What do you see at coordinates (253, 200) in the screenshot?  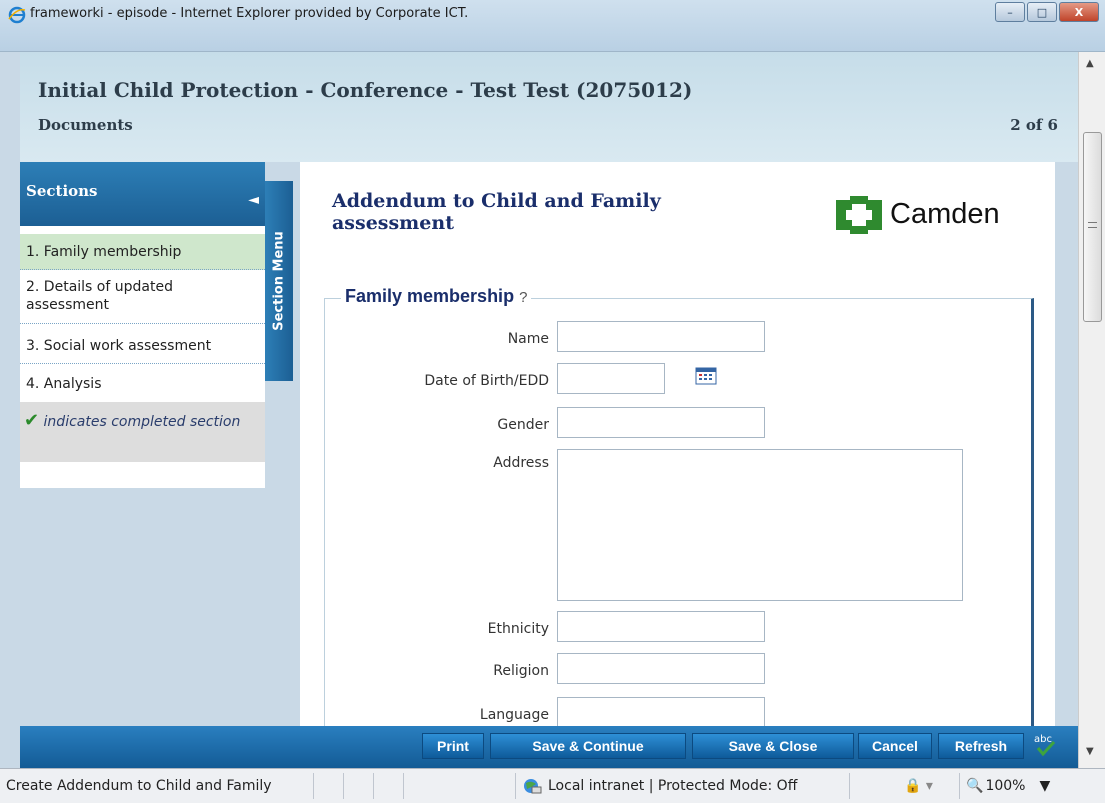 I see `collapse-arrow-icon: ◄` at bounding box center [253, 200].